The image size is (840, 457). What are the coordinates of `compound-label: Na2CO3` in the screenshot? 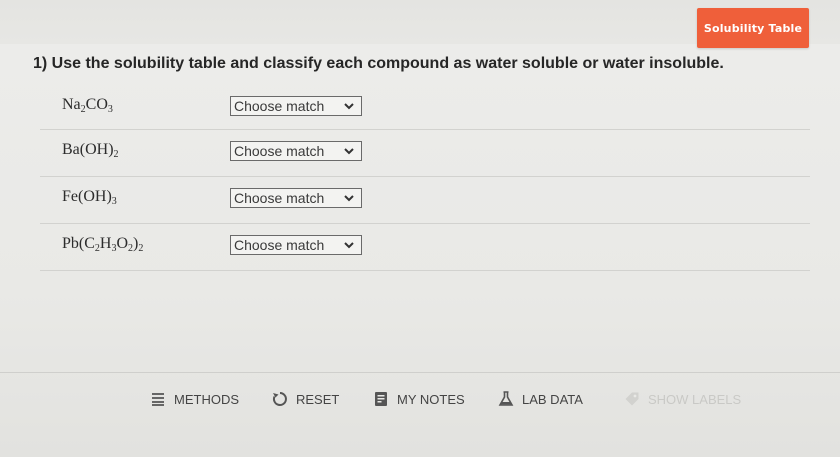 It's located at (87, 105).